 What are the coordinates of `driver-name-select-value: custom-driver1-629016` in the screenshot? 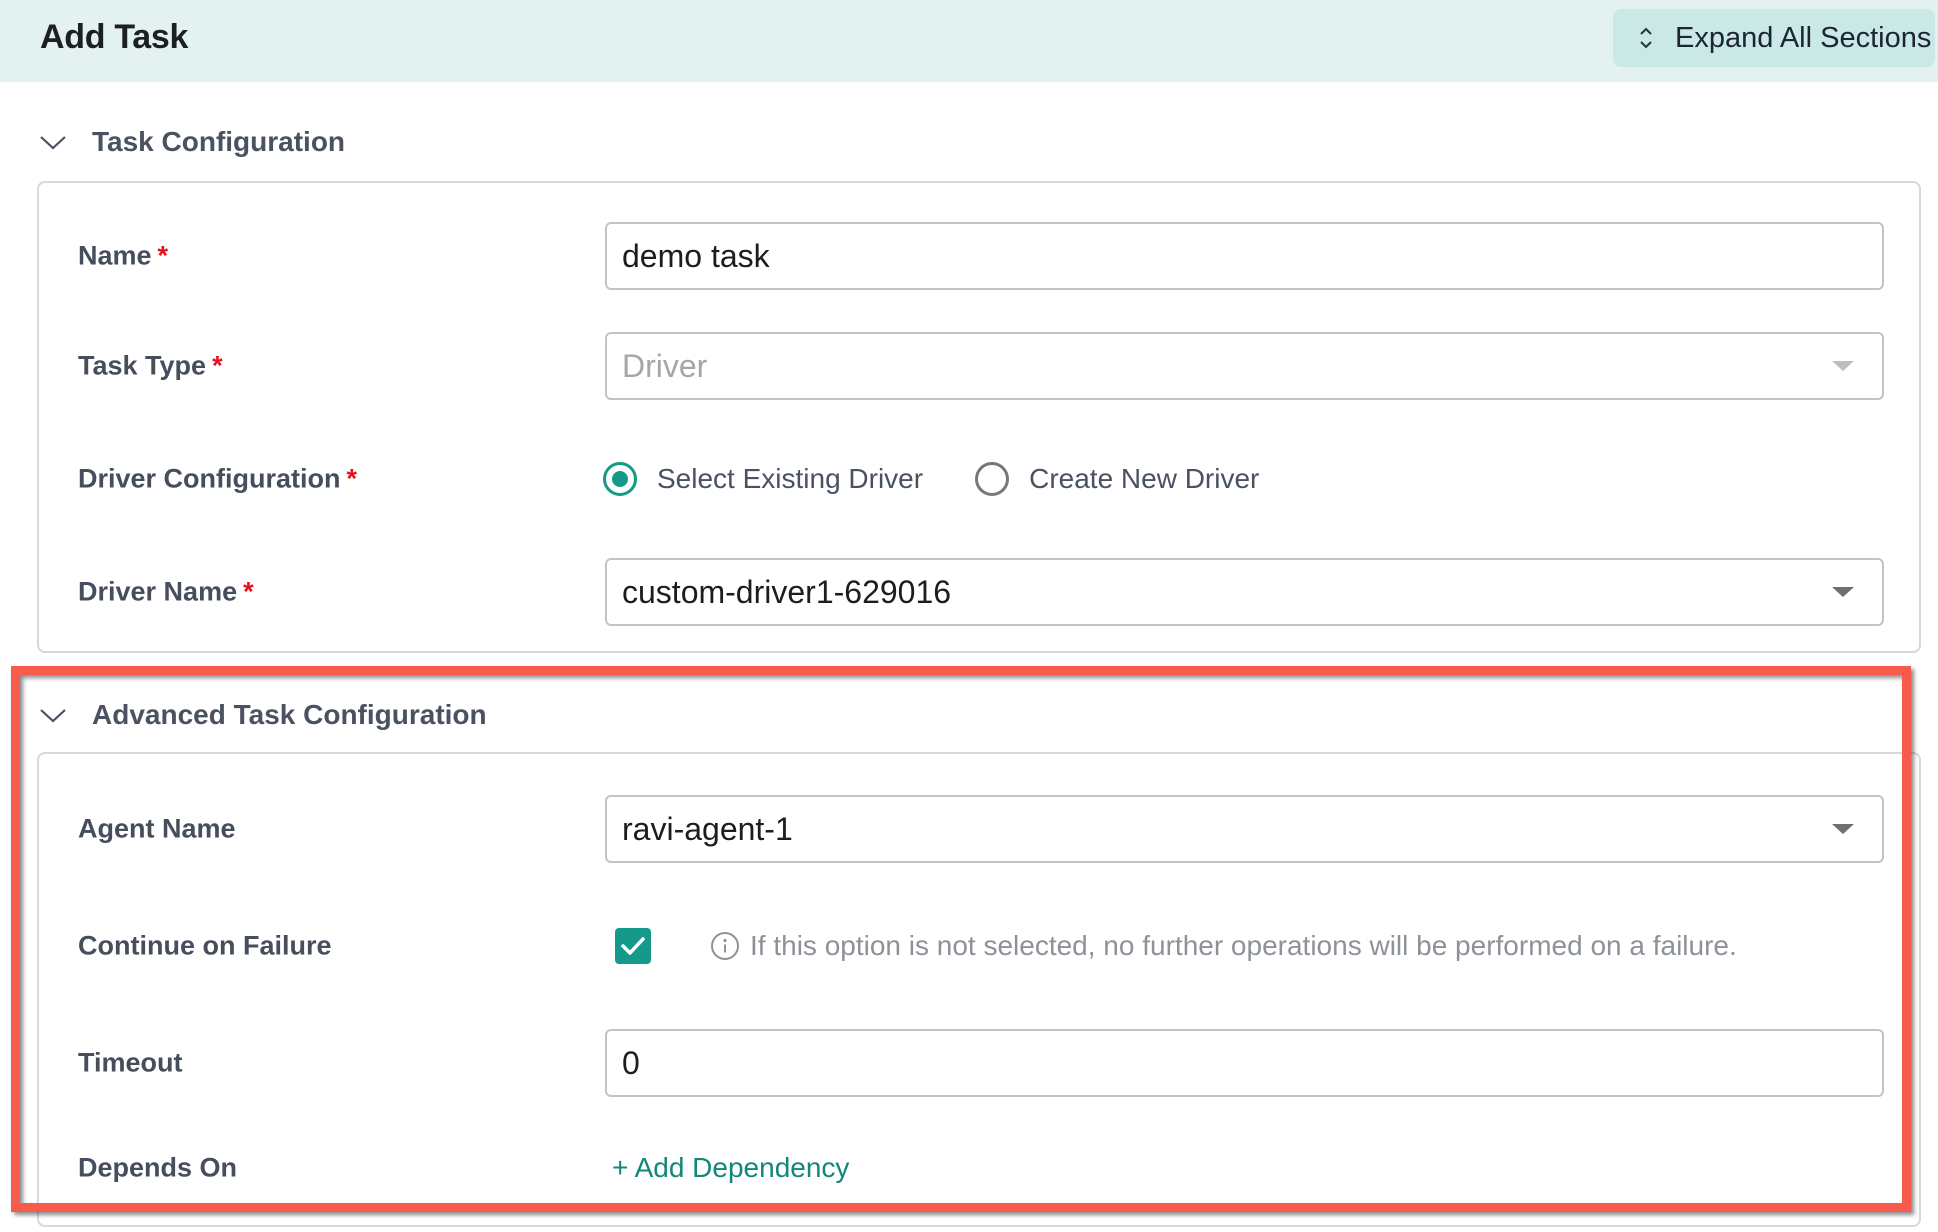 It's located at (787, 591).